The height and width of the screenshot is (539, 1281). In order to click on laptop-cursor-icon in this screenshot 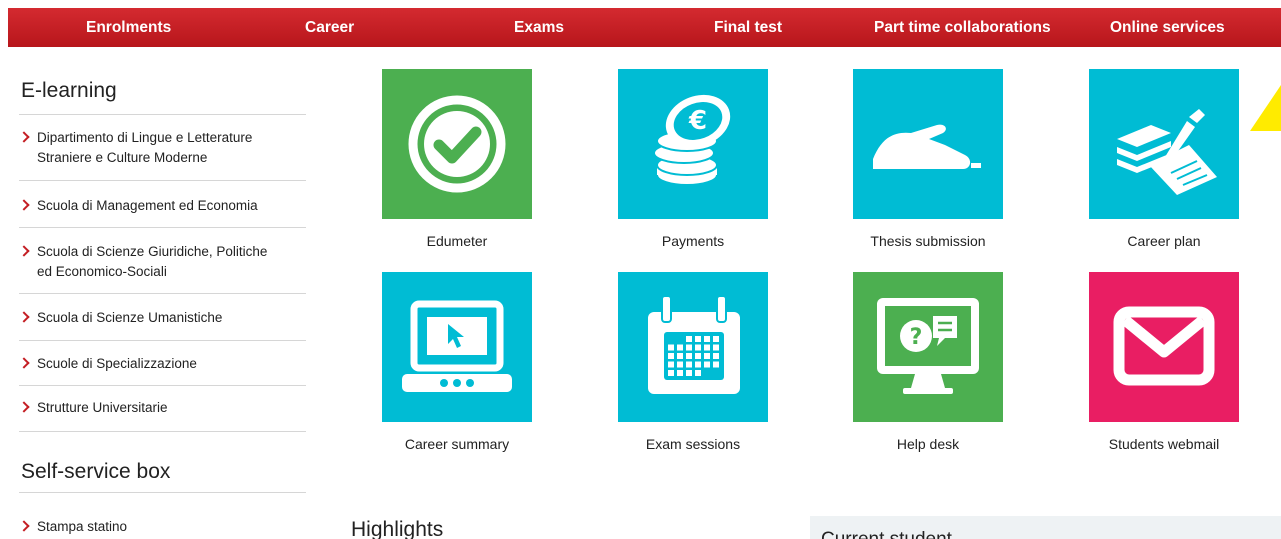, I will do `click(457, 346)`.